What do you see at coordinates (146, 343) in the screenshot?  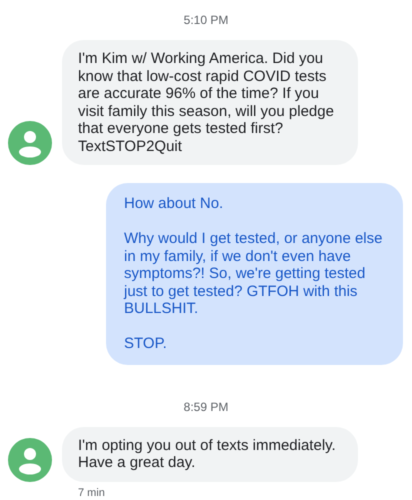 I see `message-text: STOP.` at bounding box center [146, 343].